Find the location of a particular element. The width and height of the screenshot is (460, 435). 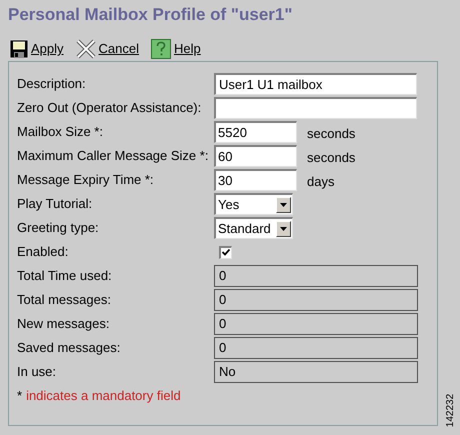

toolbar-link: Help is located at coordinates (187, 49).